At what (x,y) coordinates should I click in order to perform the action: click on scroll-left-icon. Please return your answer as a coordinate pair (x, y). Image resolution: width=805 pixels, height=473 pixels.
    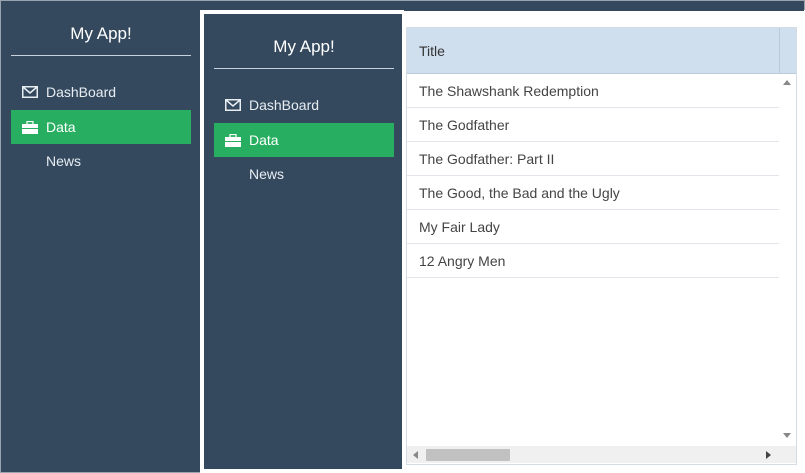
    Looking at the image, I should click on (415, 455).